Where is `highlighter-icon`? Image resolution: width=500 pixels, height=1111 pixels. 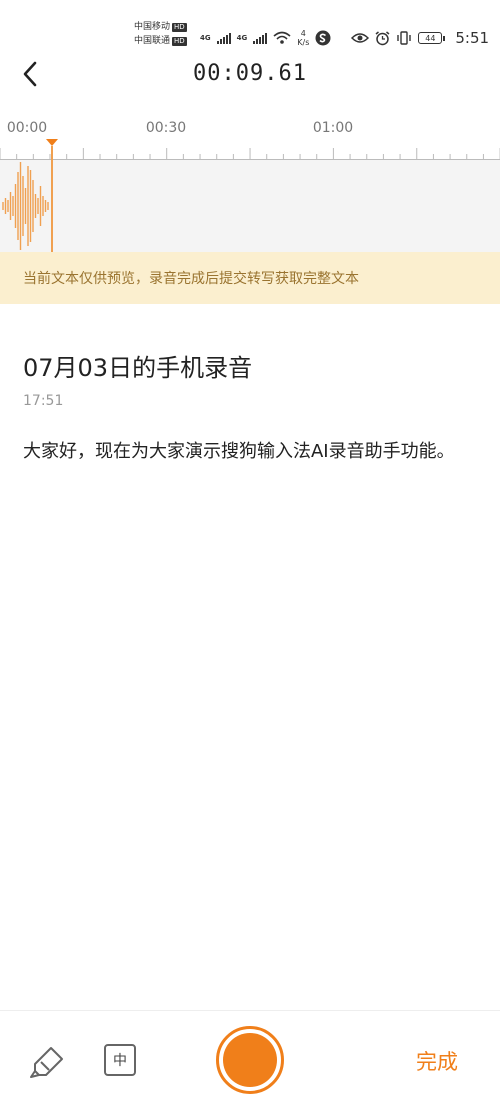 highlighter-icon is located at coordinates (46, 1062).